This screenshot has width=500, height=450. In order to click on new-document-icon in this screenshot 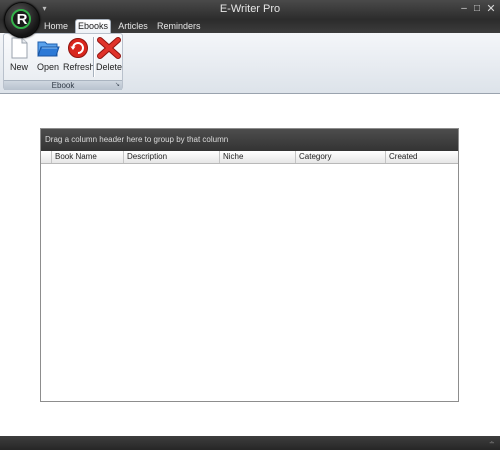, I will do `click(19, 48)`.